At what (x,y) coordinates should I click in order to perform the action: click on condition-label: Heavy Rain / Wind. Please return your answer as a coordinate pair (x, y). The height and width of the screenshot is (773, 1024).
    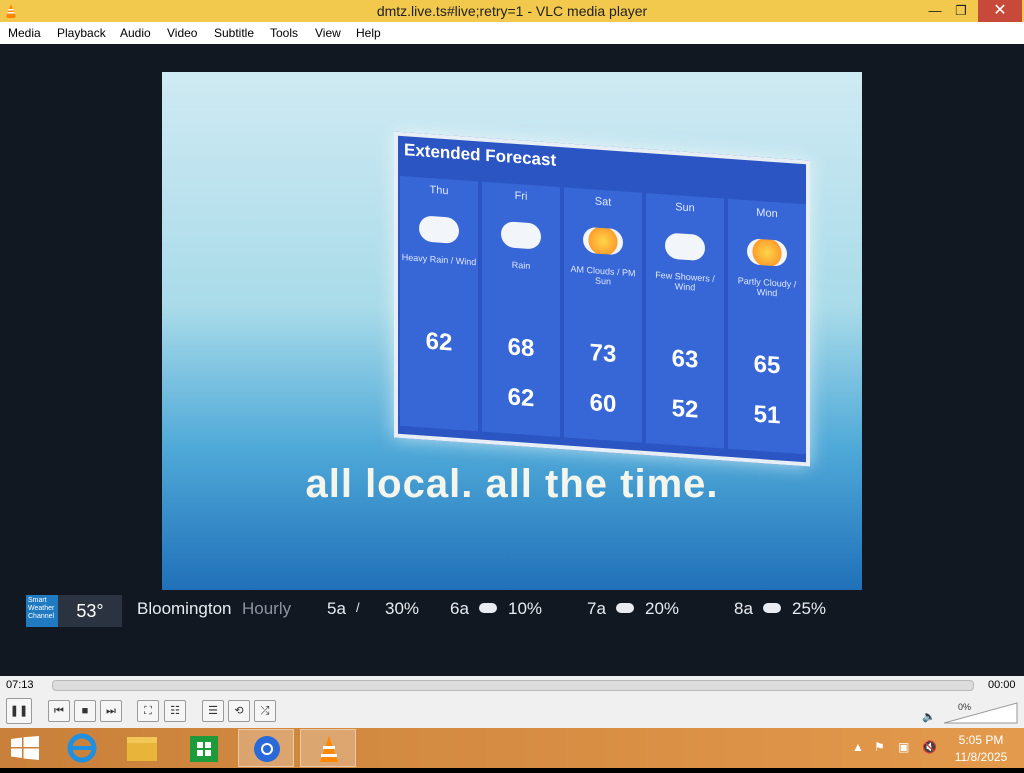
    Looking at the image, I should click on (439, 259).